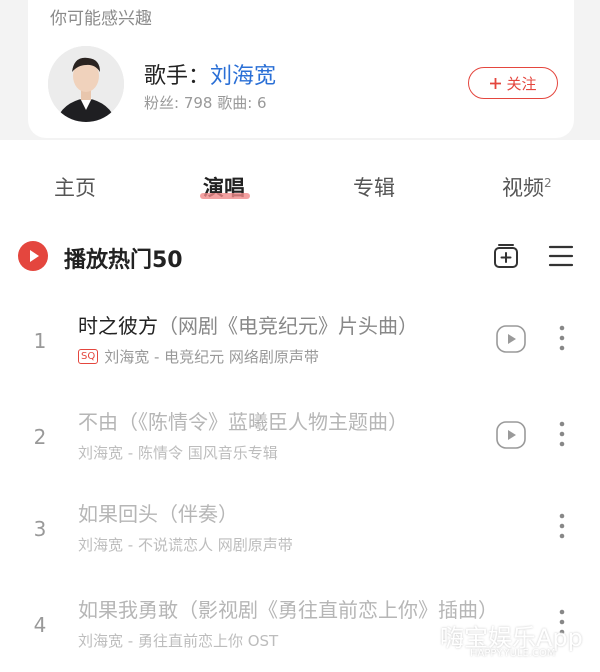  Describe the element at coordinates (88, 356) in the screenshot. I see `sq-badge: SQ` at that location.